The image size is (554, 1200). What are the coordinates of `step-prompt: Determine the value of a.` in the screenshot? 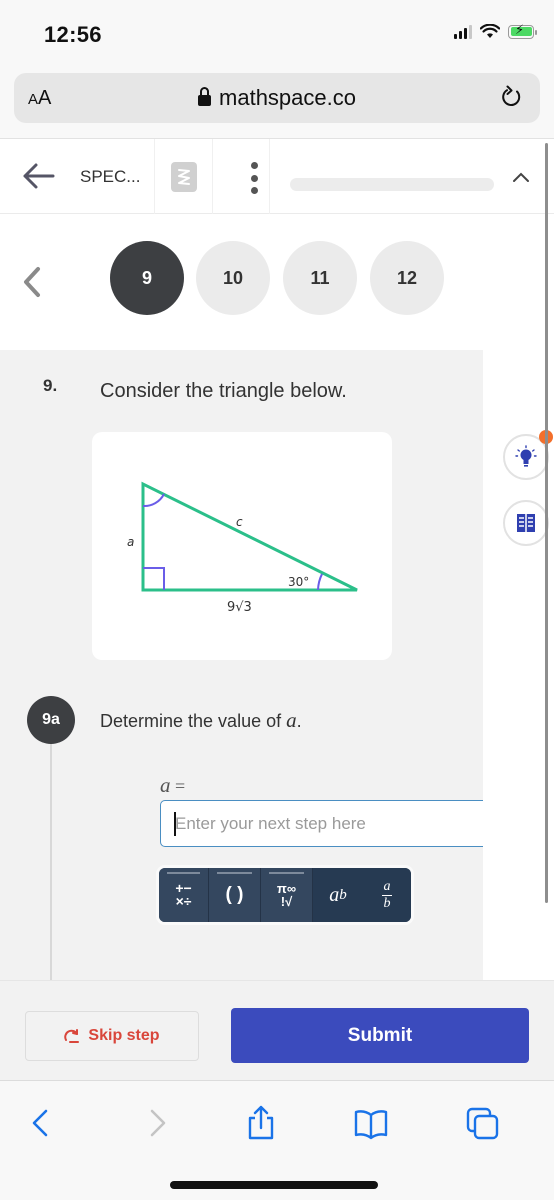 It's located at (201, 720).